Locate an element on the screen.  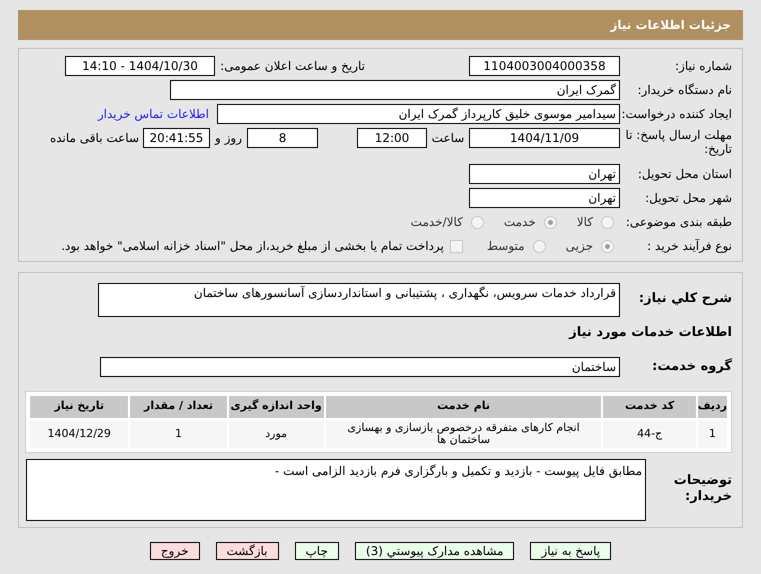
input-field: 1404/10/30 - 14:10 is located at coordinates (140, 66).